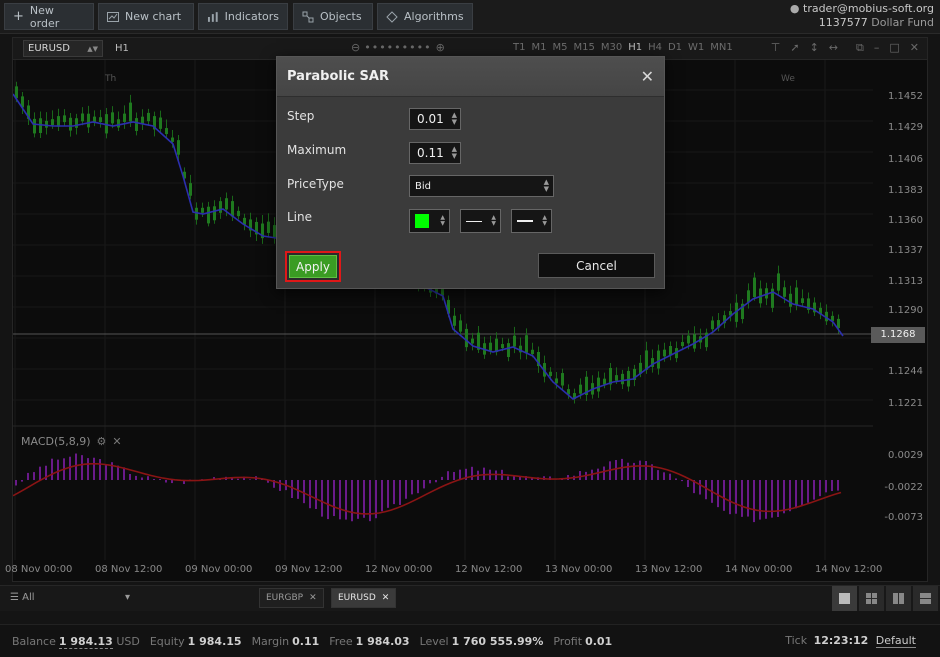 This screenshot has height=657, width=940. I want to click on timeframe-m15: M15, so click(583, 47).